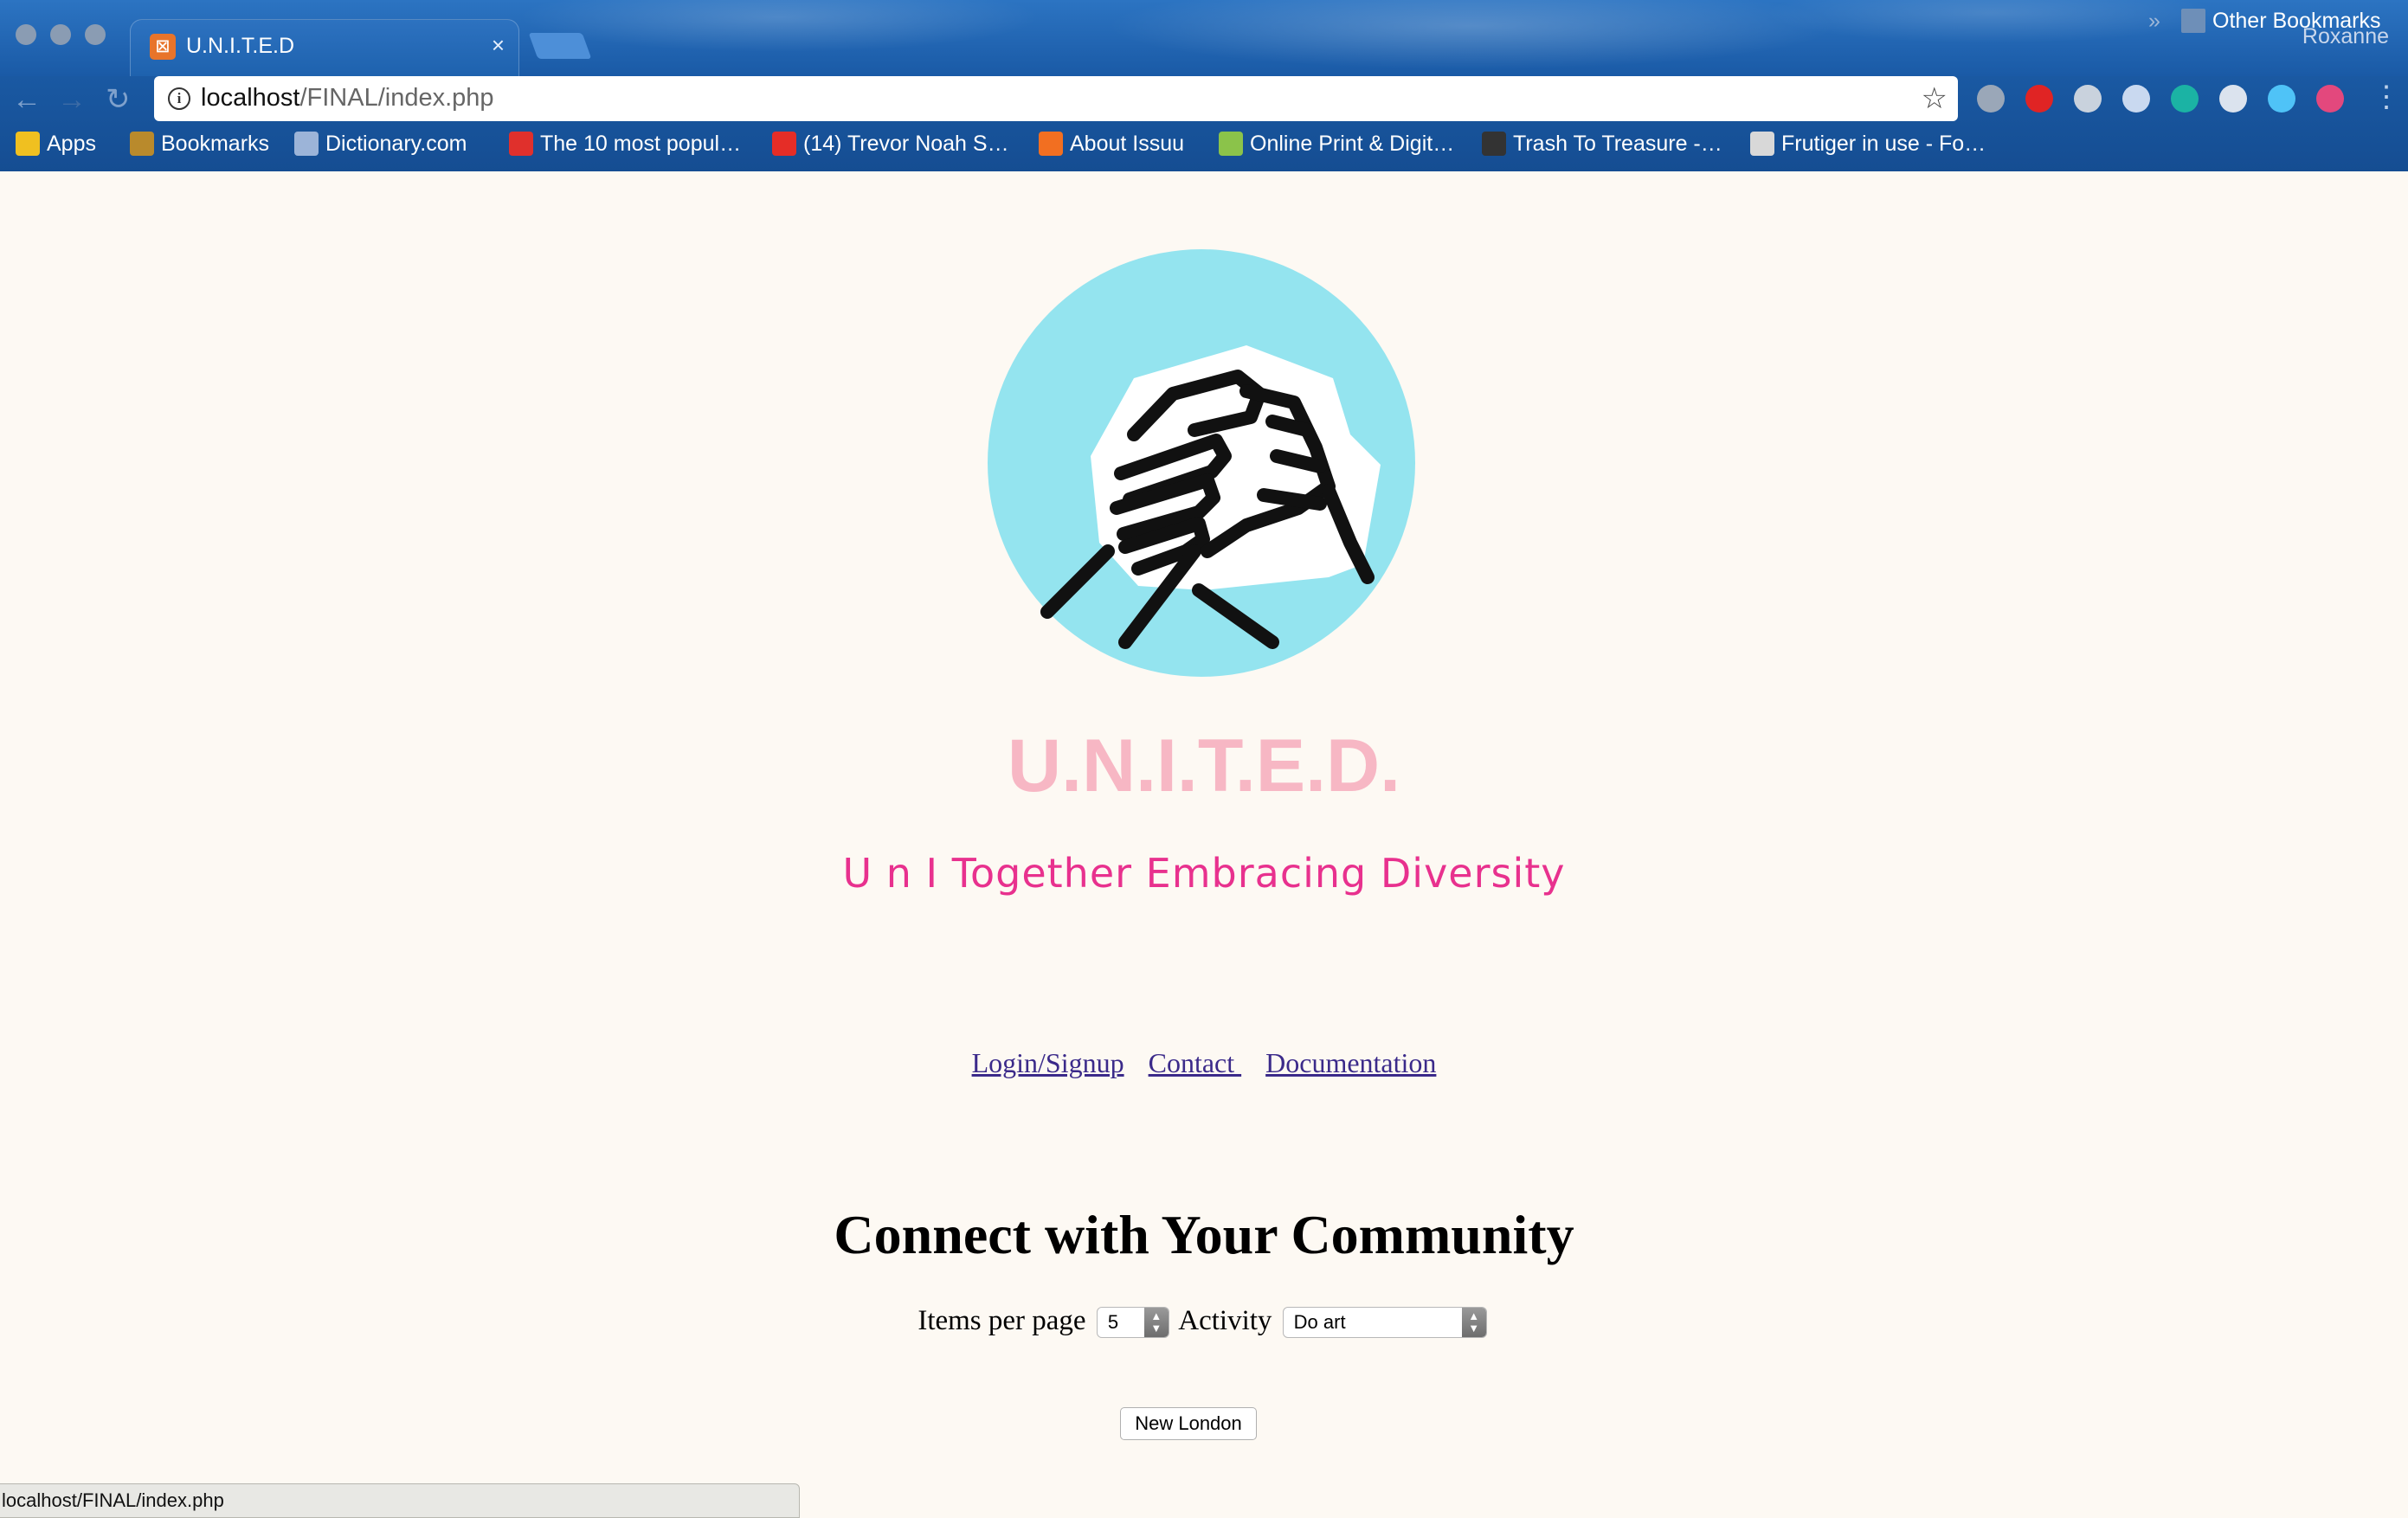 The height and width of the screenshot is (1518, 2408). What do you see at coordinates (1204, 765) in the screenshot?
I see `site-title: U.N.I.T.E.D.` at bounding box center [1204, 765].